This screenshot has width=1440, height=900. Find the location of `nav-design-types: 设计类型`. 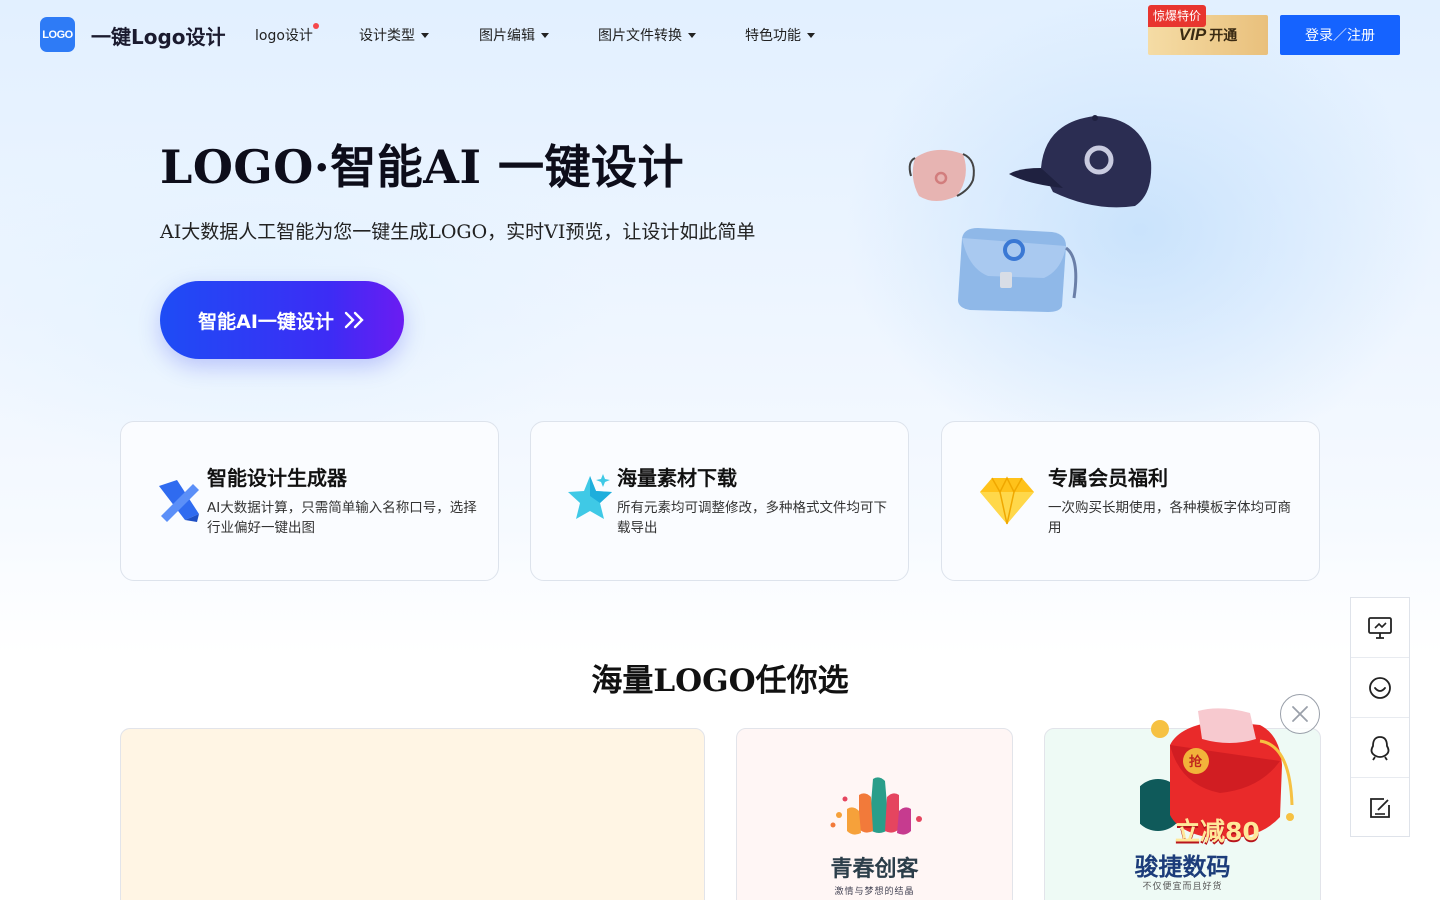

nav-design-types: 设计类型 is located at coordinates (394, 35).